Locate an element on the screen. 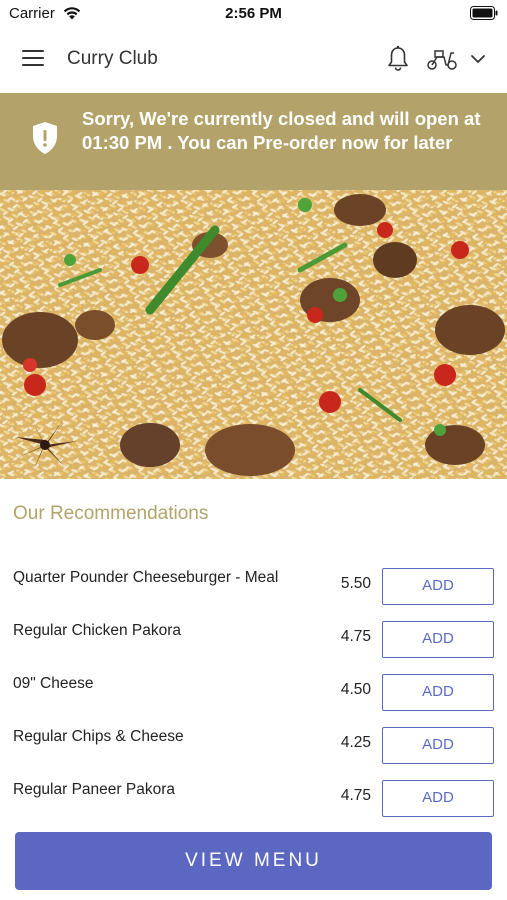  list-item: Regular Paneer Pakora 4.75 ADD is located at coordinates (253, 798).